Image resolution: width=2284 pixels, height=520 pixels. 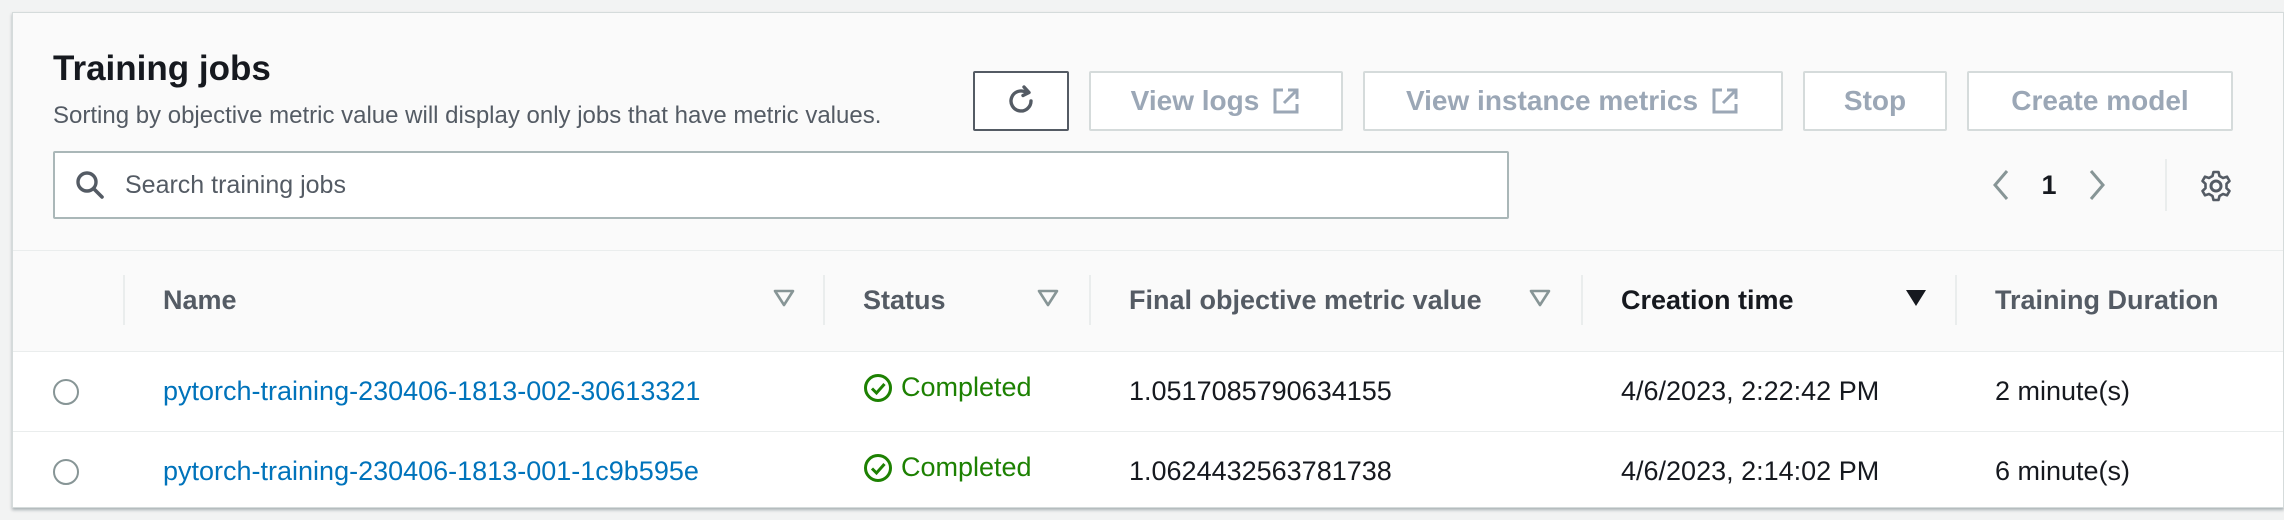 What do you see at coordinates (162, 68) in the screenshot?
I see `page-title: Training jobs` at bounding box center [162, 68].